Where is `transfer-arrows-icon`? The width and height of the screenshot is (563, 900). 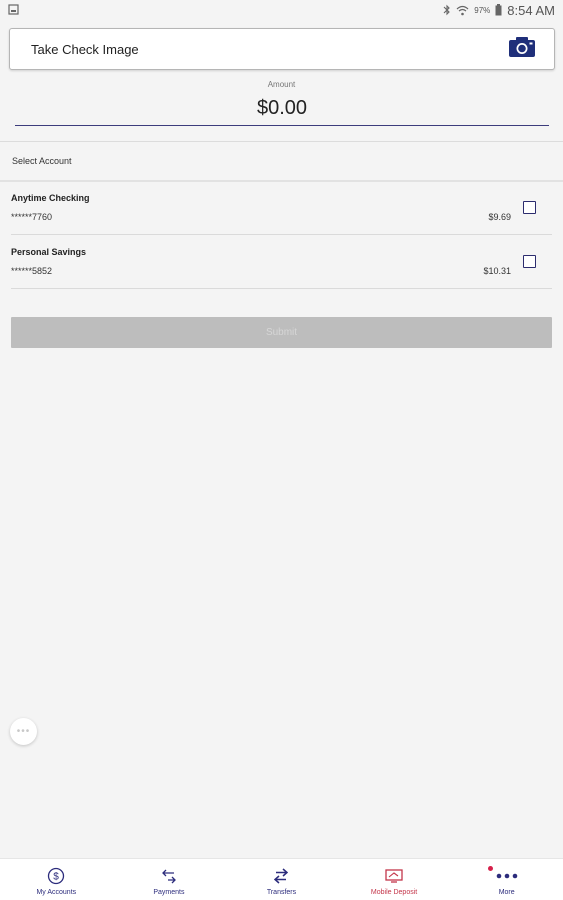 transfer-arrows-icon is located at coordinates (281, 876).